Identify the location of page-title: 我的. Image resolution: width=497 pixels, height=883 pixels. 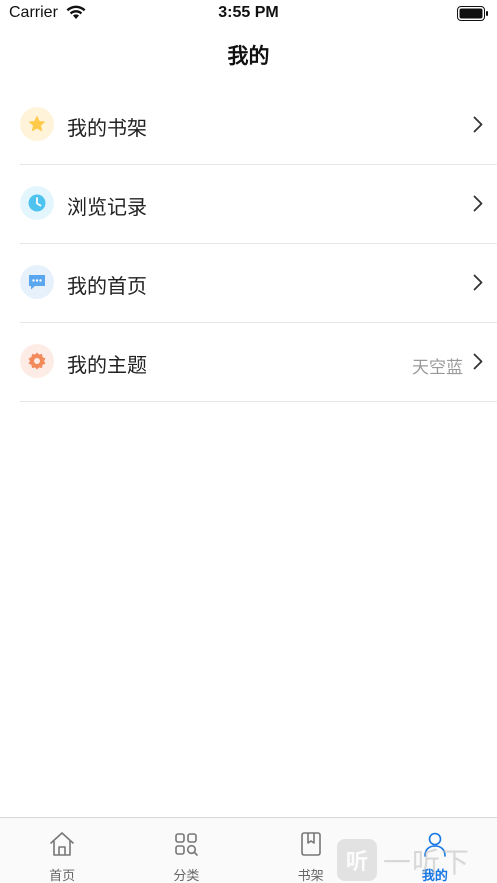
(248, 56).